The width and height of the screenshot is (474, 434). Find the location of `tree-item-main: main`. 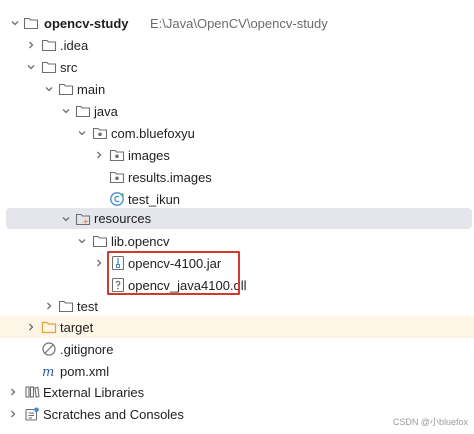

tree-item-main: main is located at coordinates (237, 89).